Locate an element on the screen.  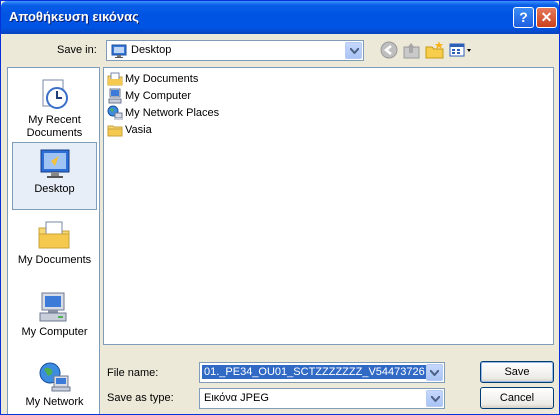
folder-icon is located at coordinates (115, 130).